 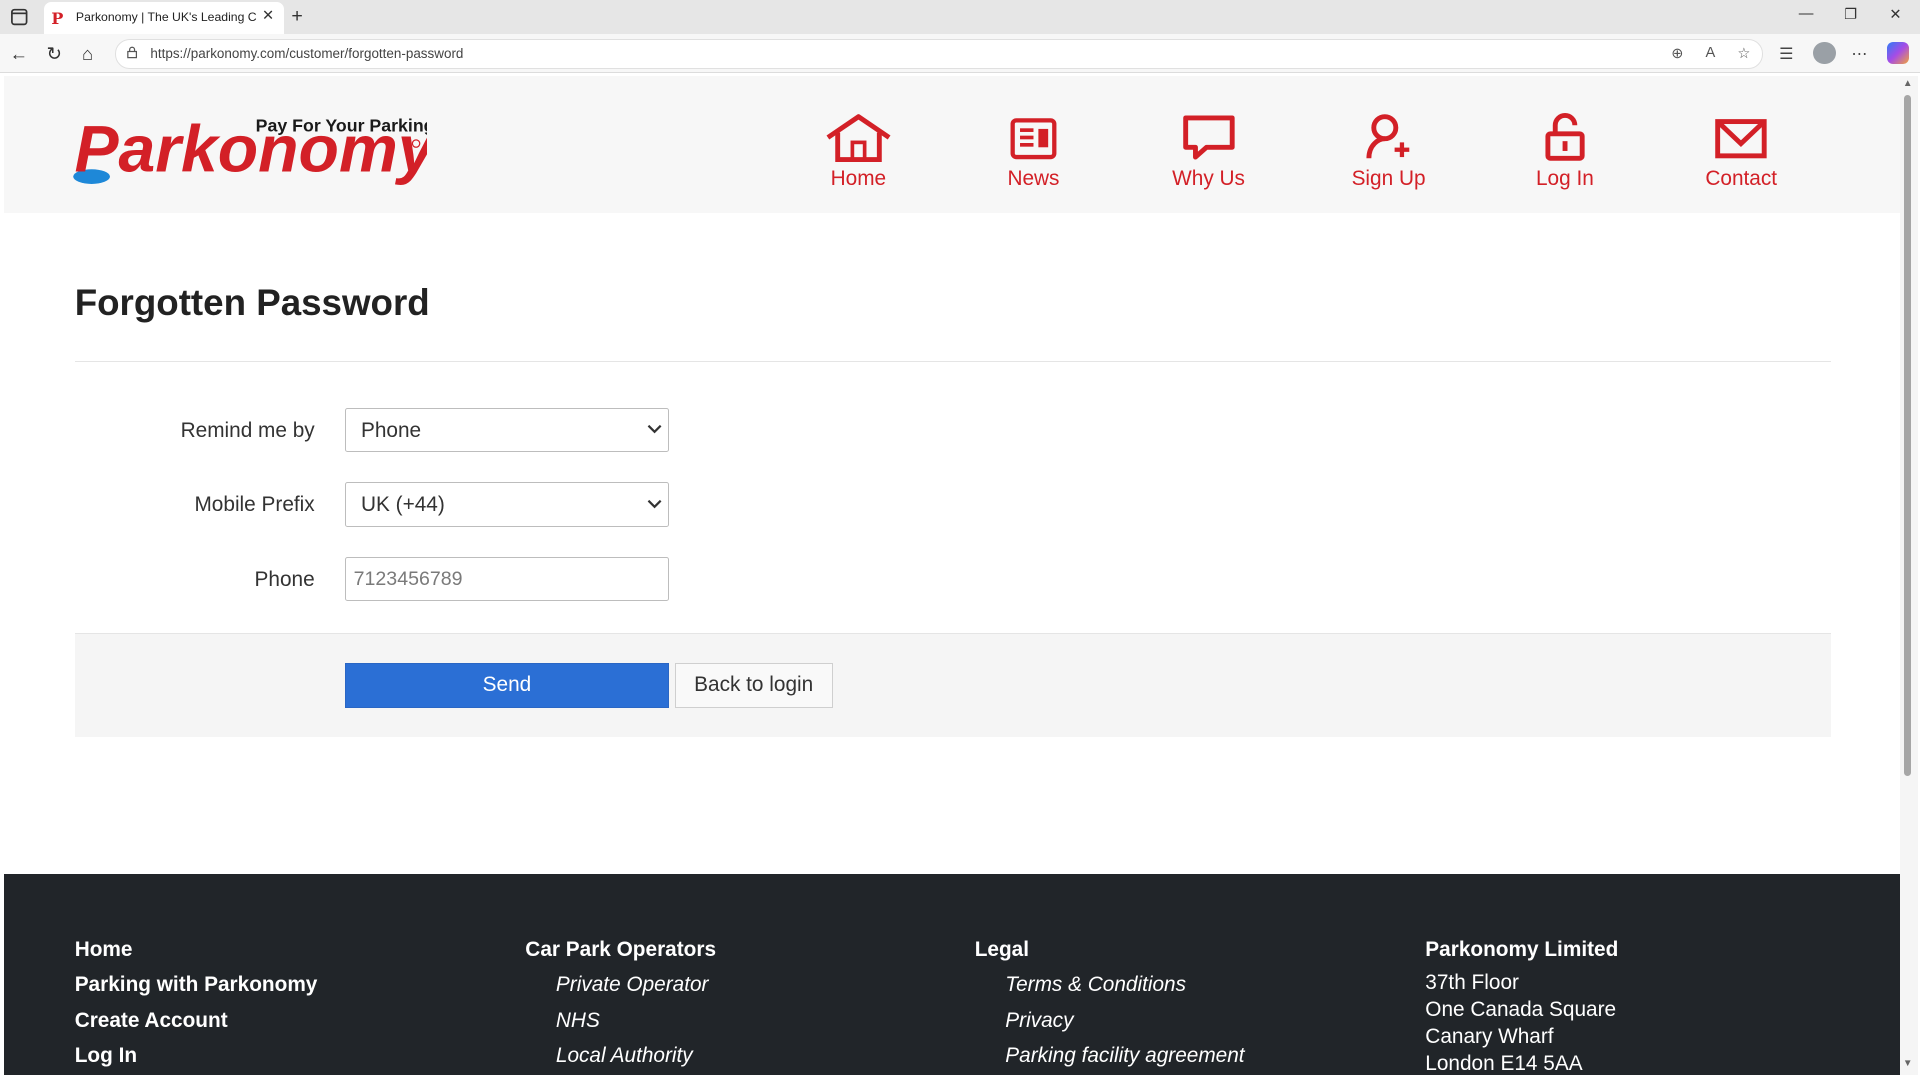 What do you see at coordinates (1521, 1009) in the screenshot?
I see `footer-address-line: One Canada Square` at bounding box center [1521, 1009].